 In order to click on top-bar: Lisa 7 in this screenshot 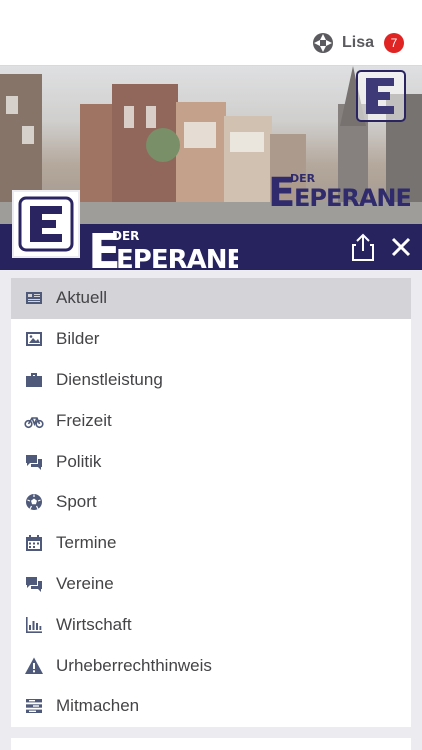, I will do `click(211, 33)`.